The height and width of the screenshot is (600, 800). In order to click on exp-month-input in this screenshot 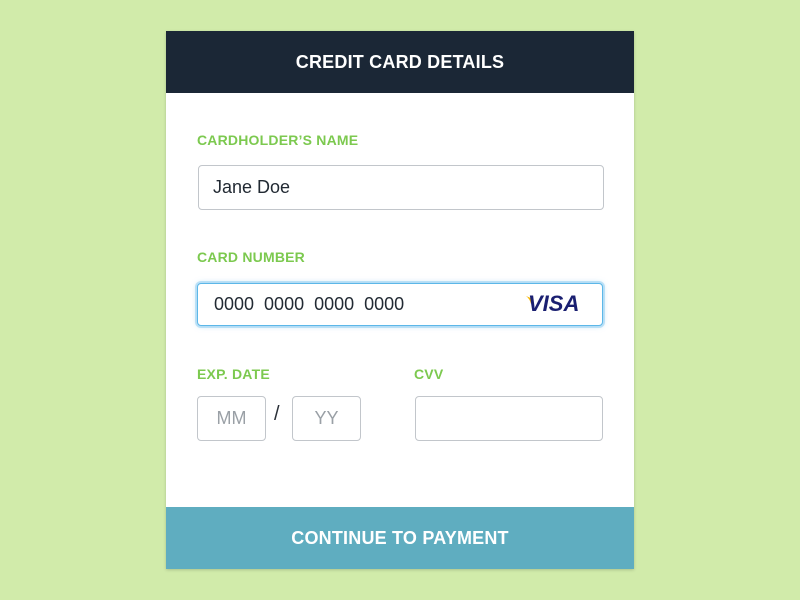, I will do `click(231, 418)`.